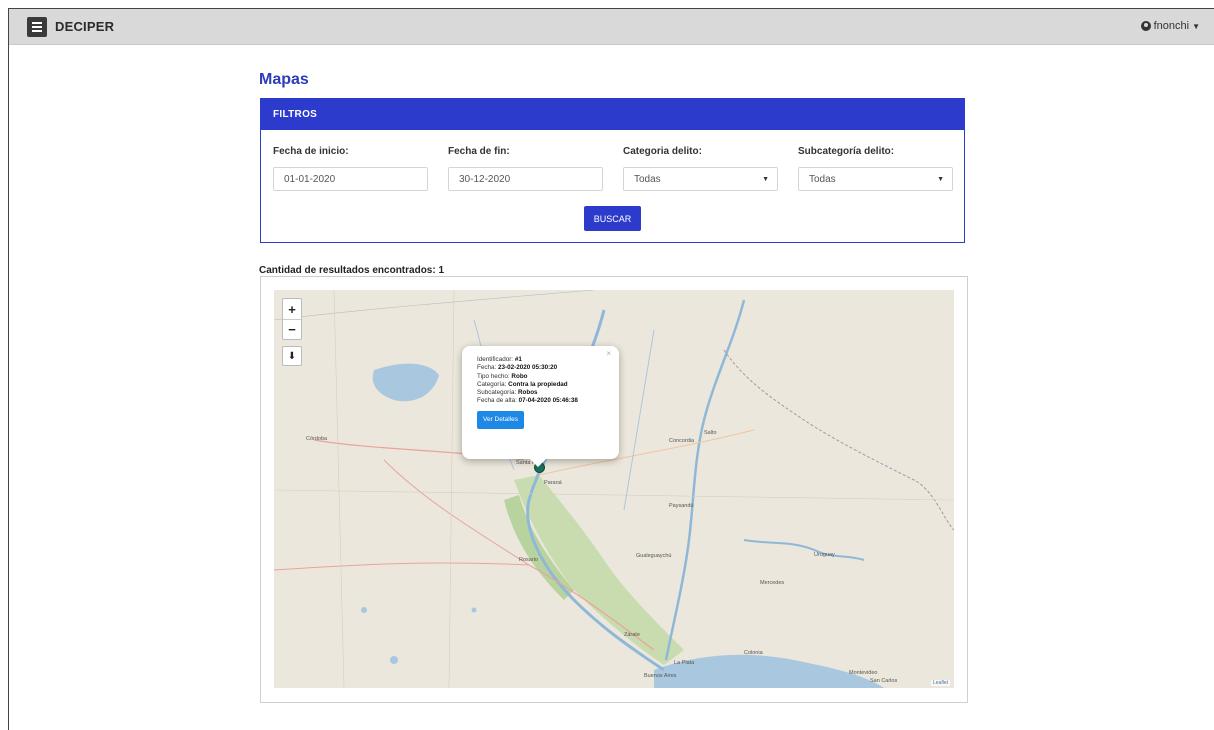 The height and width of the screenshot is (730, 1214). Describe the element at coordinates (612, 114) in the screenshot. I see `filters-header: FILTROS` at that location.